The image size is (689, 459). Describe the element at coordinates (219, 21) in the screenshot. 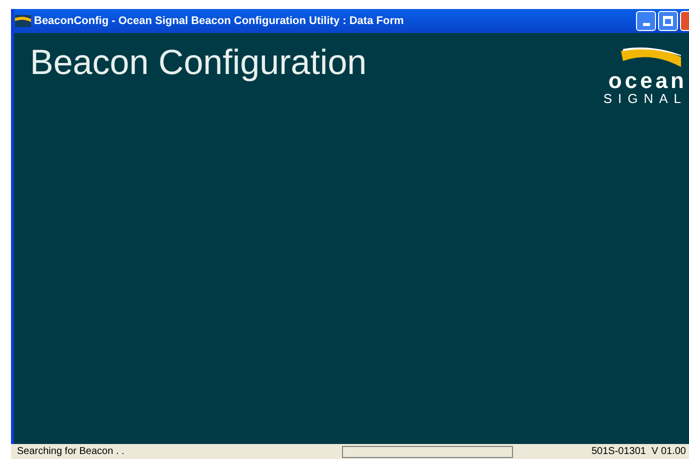

I see `window-title: BeaconConfig - Ocean Signal Beacon Configuration Utility : Data Form` at that location.